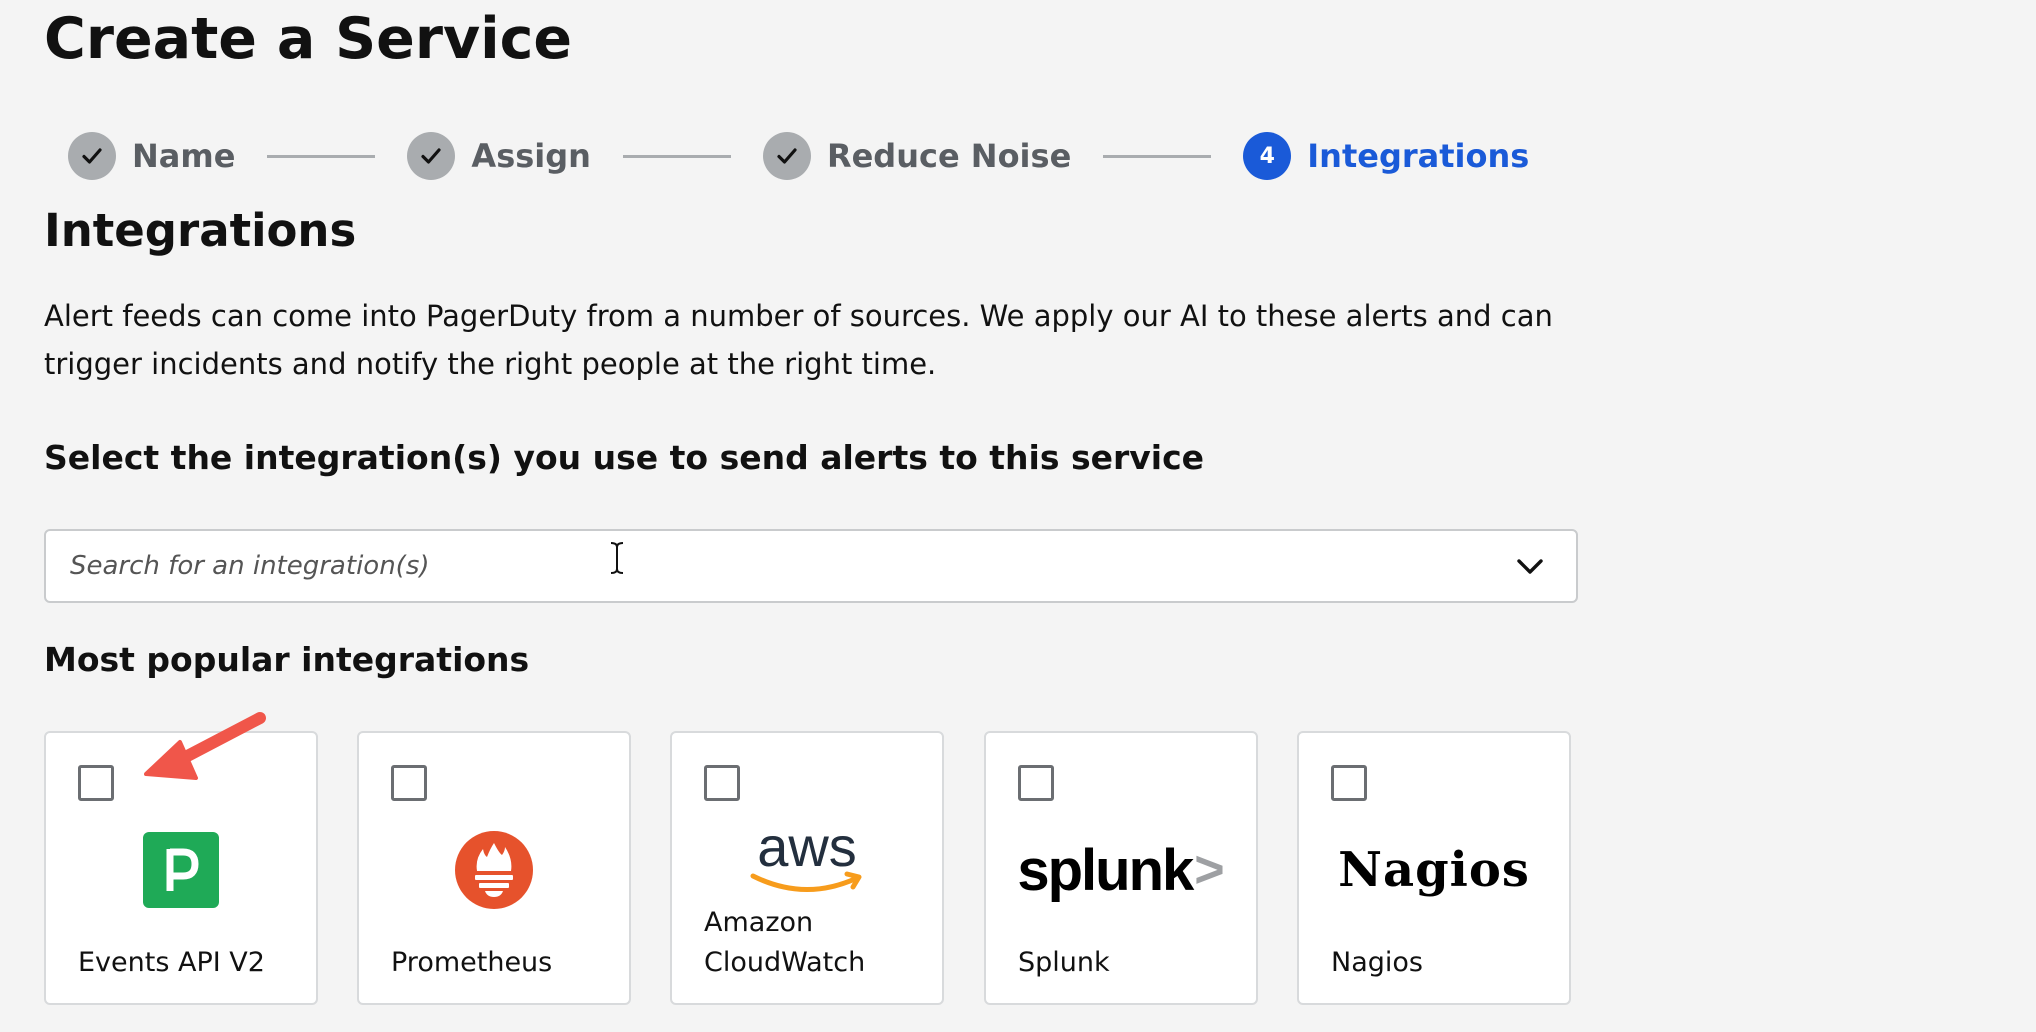 This screenshot has width=2036, height=1032. What do you see at coordinates (1418, 156) in the screenshot?
I see `step-label: Integrations` at bounding box center [1418, 156].